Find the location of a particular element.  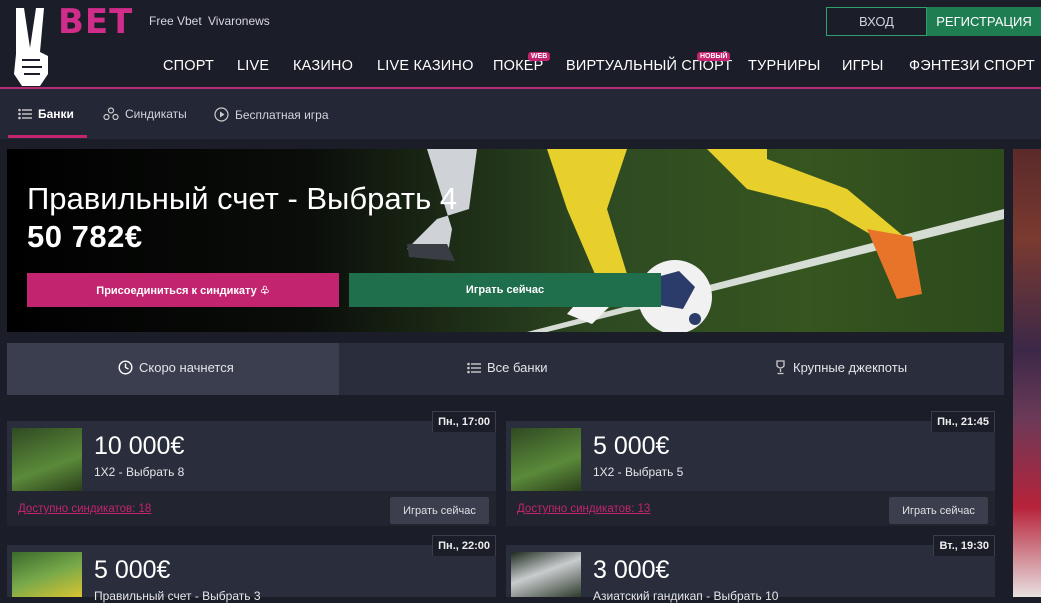

card-time: Пн., 21:45 is located at coordinates (963, 421).